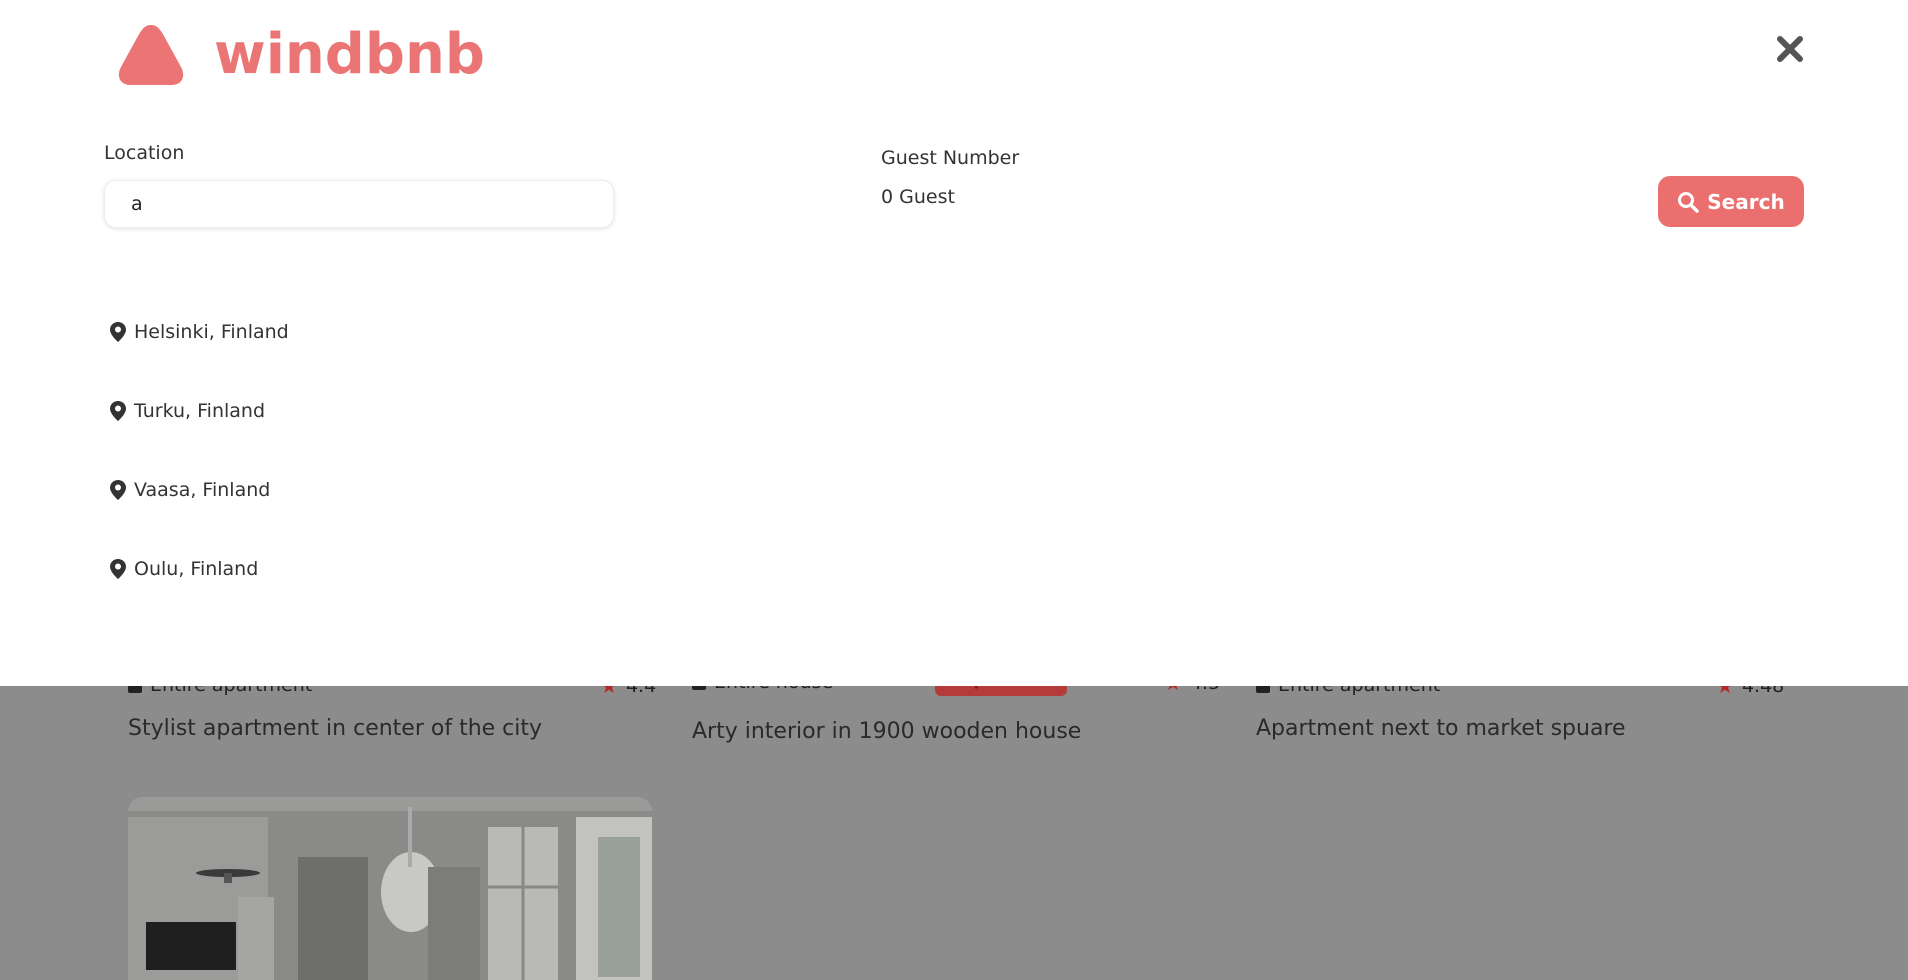 The image size is (1908, 980). I want to click on listing-title: Apartment next to market spuare, so click(1441, 728).